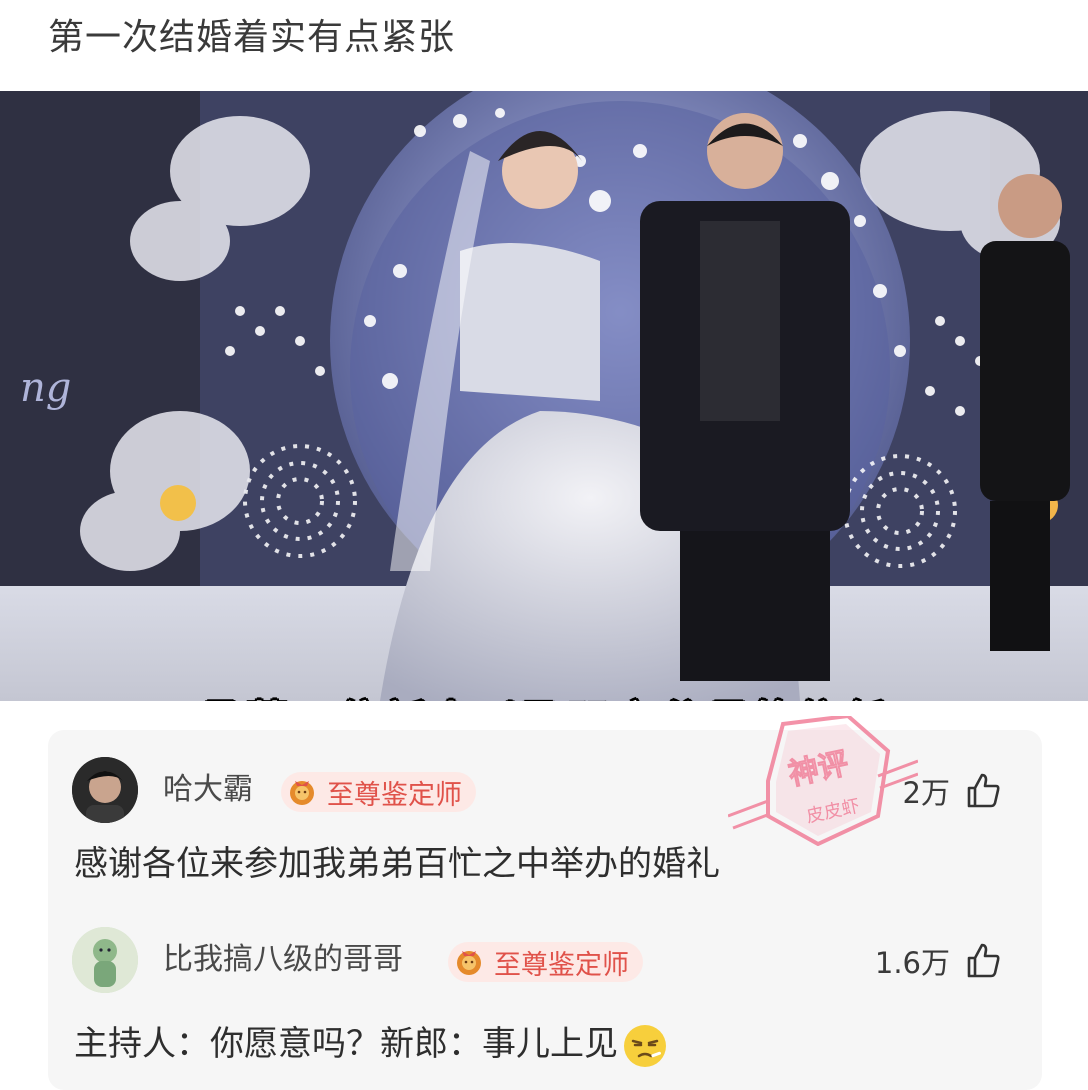  What do you see at coordinates (283, 960) in the screenshot?
I see `username: 比我搞八级的哥哥` at bounding box center [283, 960].